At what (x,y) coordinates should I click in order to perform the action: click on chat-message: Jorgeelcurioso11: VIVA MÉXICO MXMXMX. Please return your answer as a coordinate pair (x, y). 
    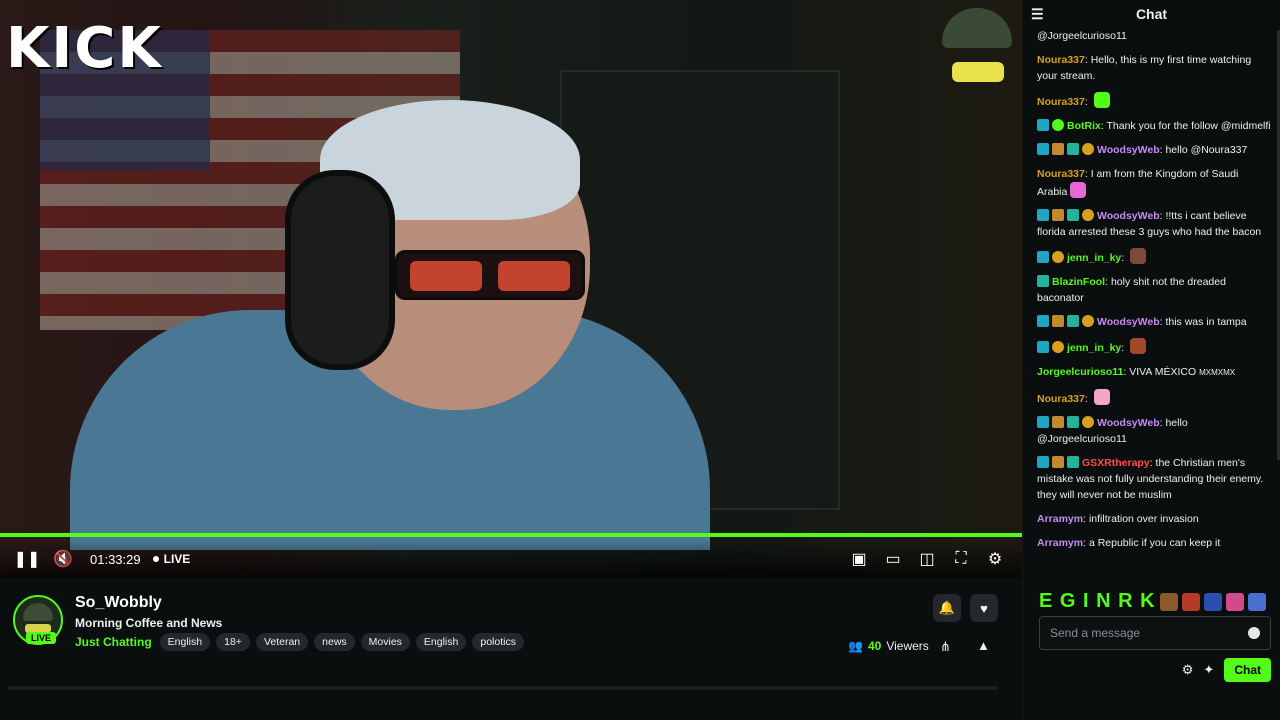
    Looking at the image, I should click on (1136, 372).